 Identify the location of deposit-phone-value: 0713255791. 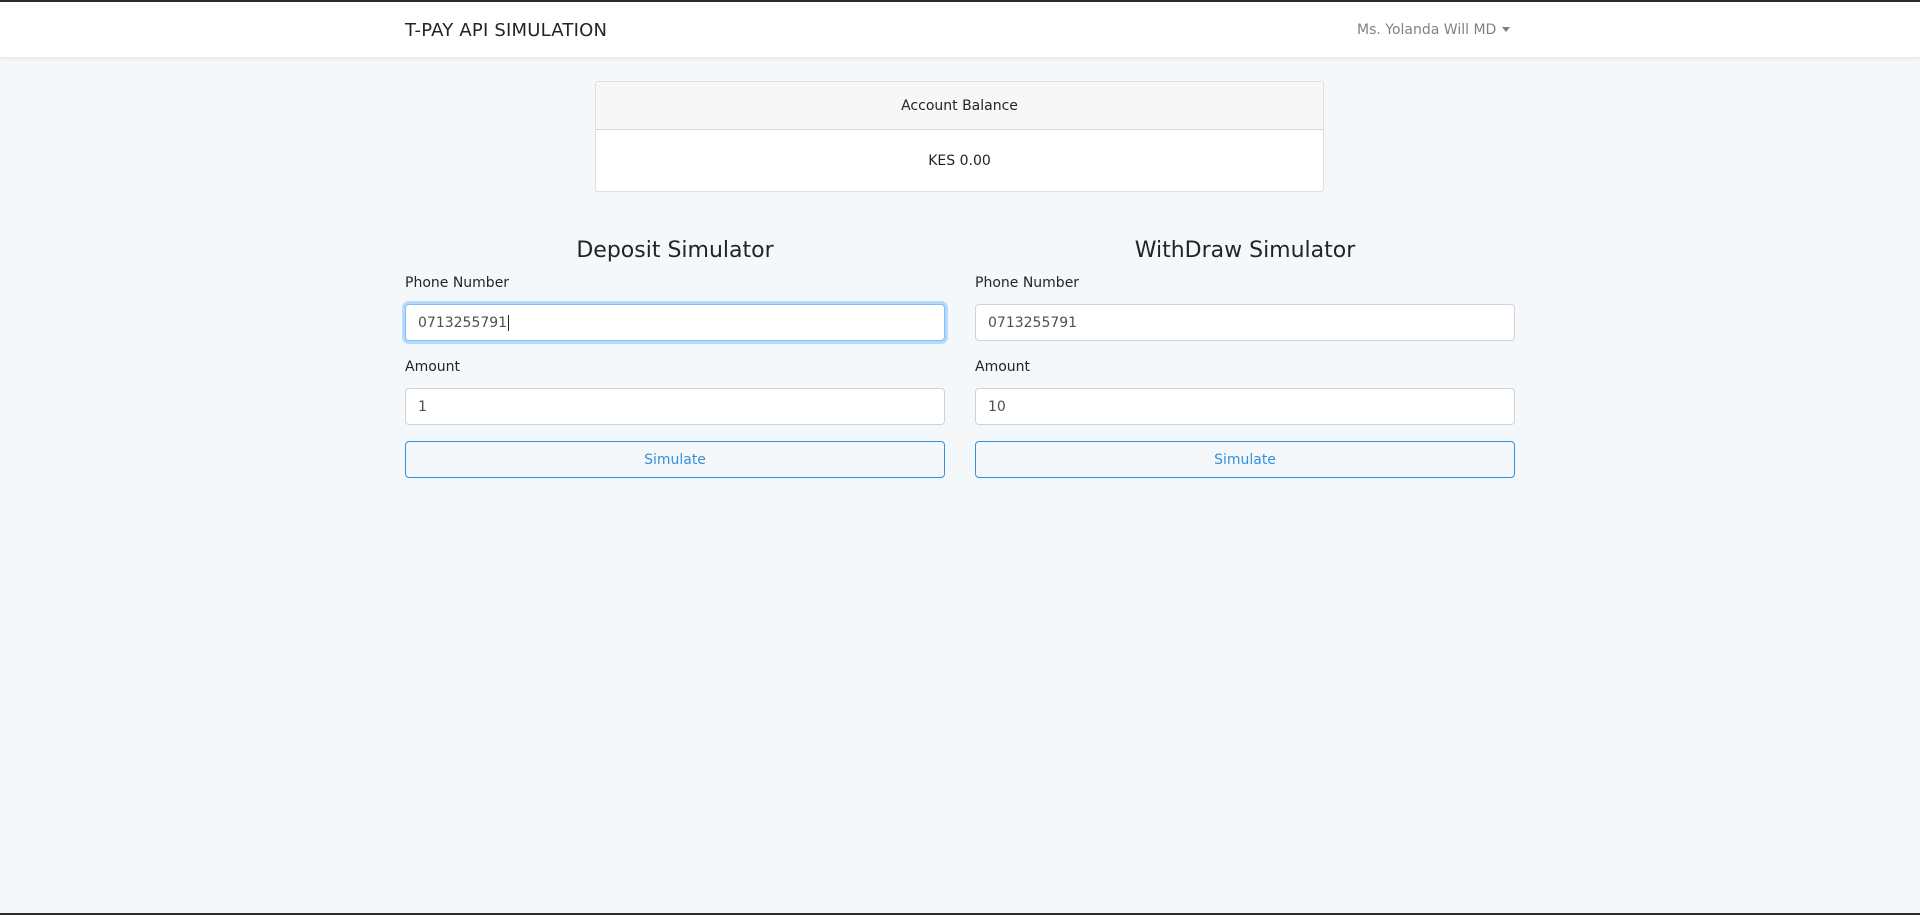
(463, 322).